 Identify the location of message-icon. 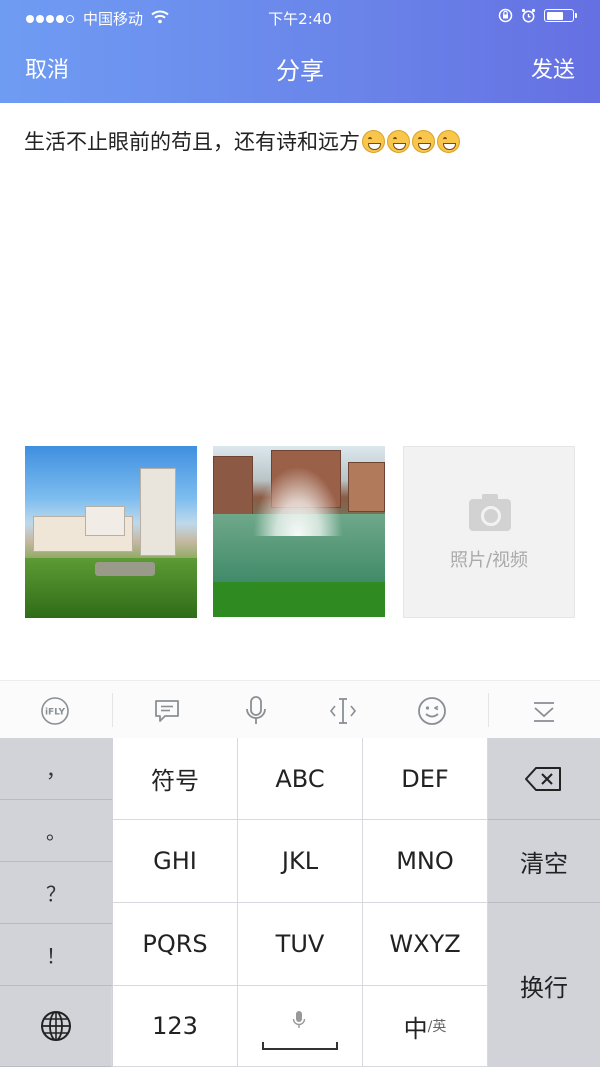
(167, 711).